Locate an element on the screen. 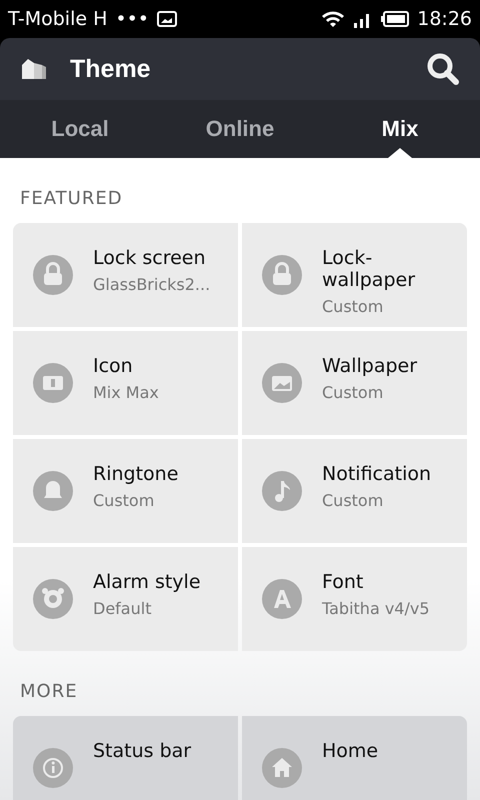 The width and height of the screenshot is (480, 800). theme-category-tile: Notification Custom is located at coordinates (354, 491).